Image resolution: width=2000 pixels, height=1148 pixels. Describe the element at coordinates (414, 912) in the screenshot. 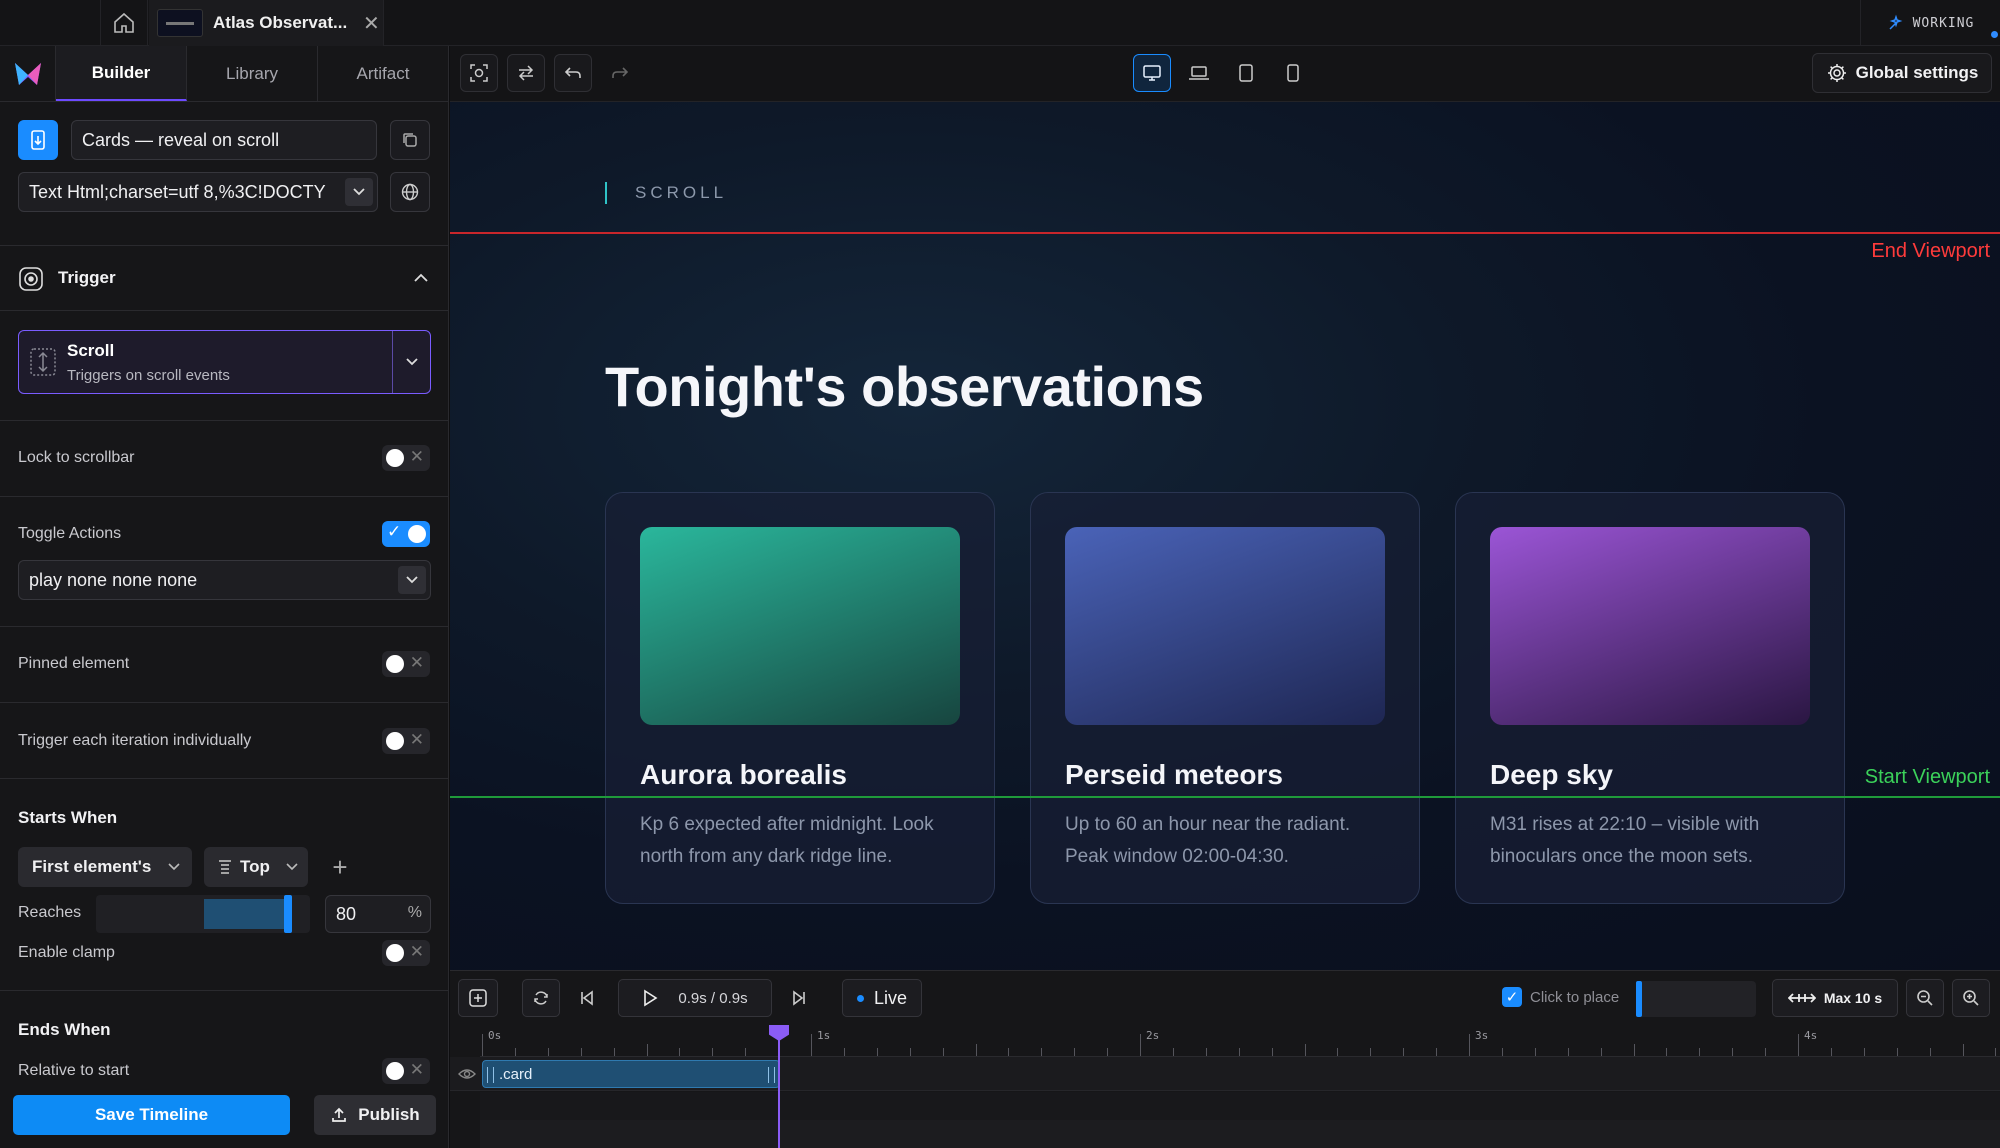

I see `percent-unit: %` at that location.